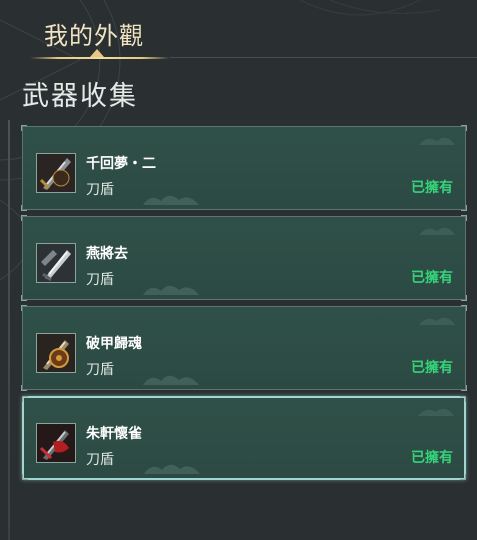 This screenshot has width=477, height=540. What do you see at coordinates (9, 330) in the screenshot?
I see `left-rail` at bounding box center [9, 330].